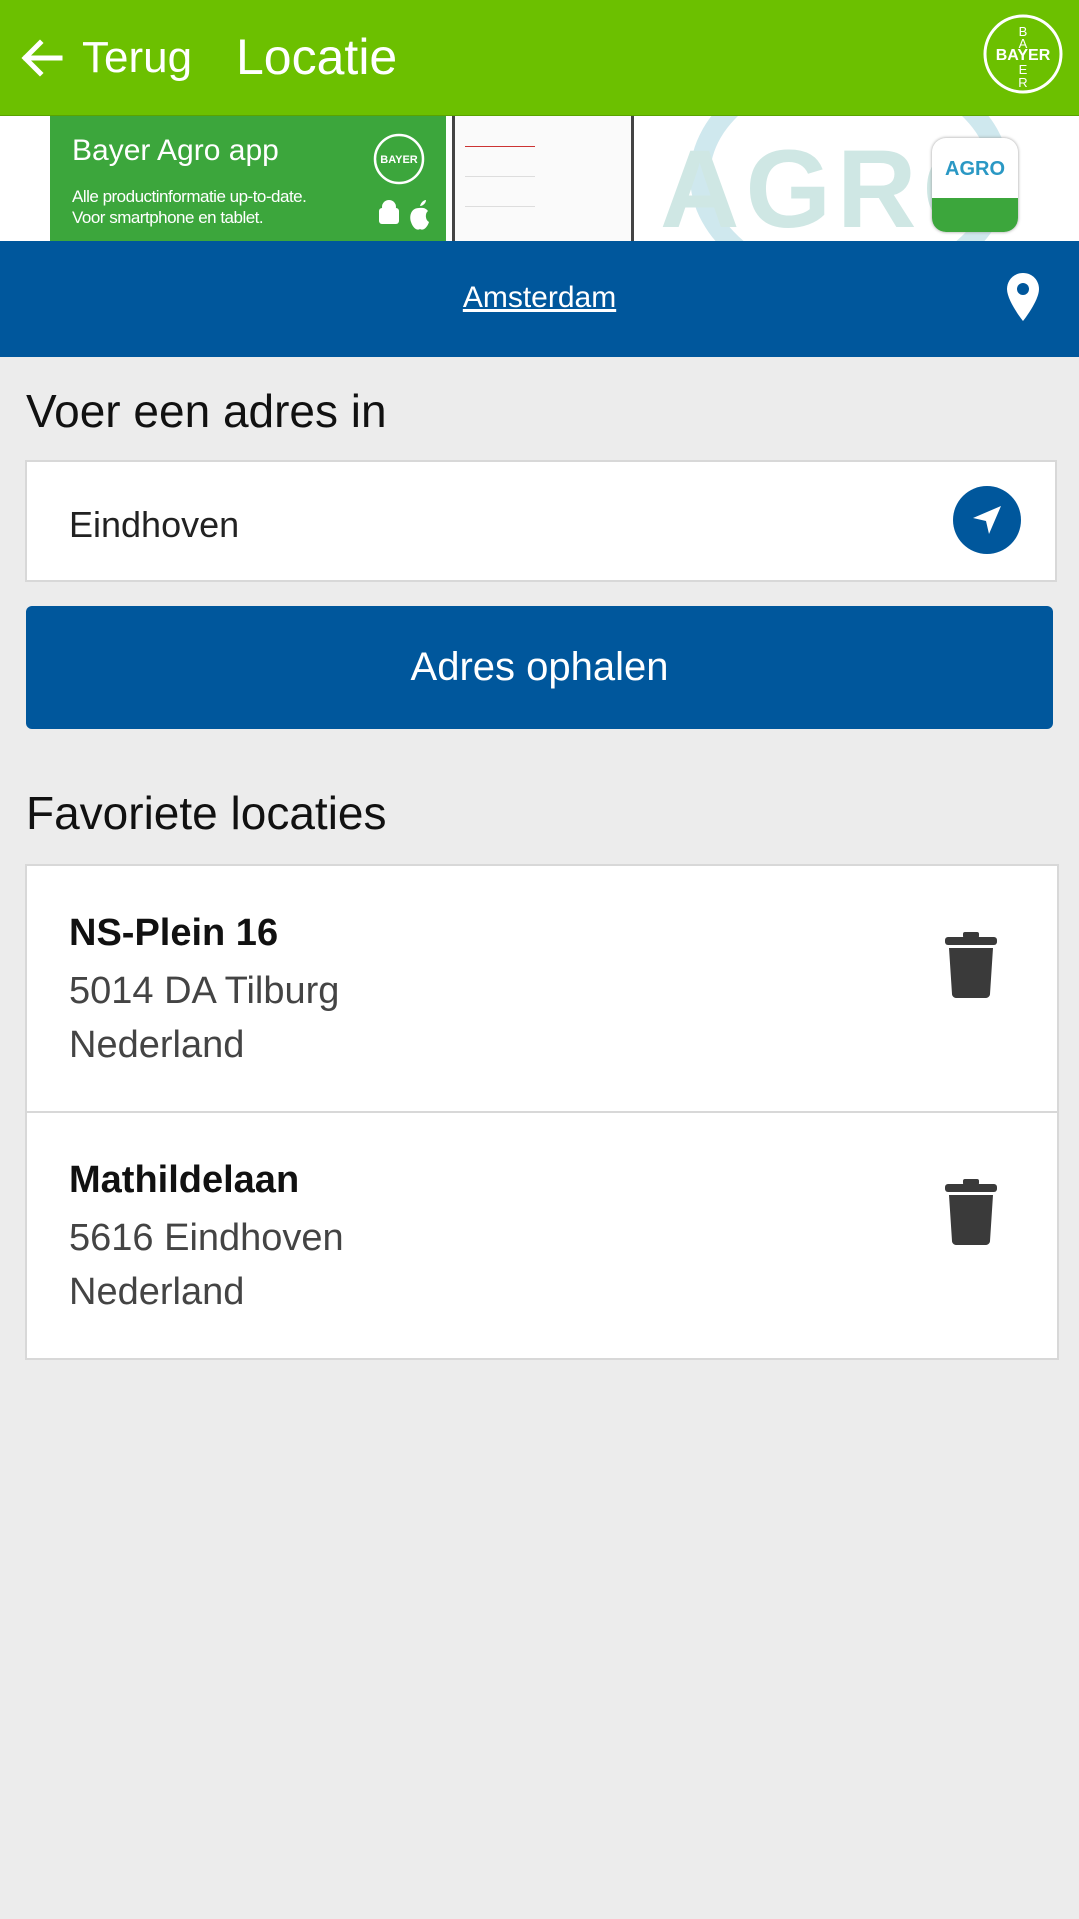  I want to click on favorite-street: NS-Plein 16, so click(174, 933).